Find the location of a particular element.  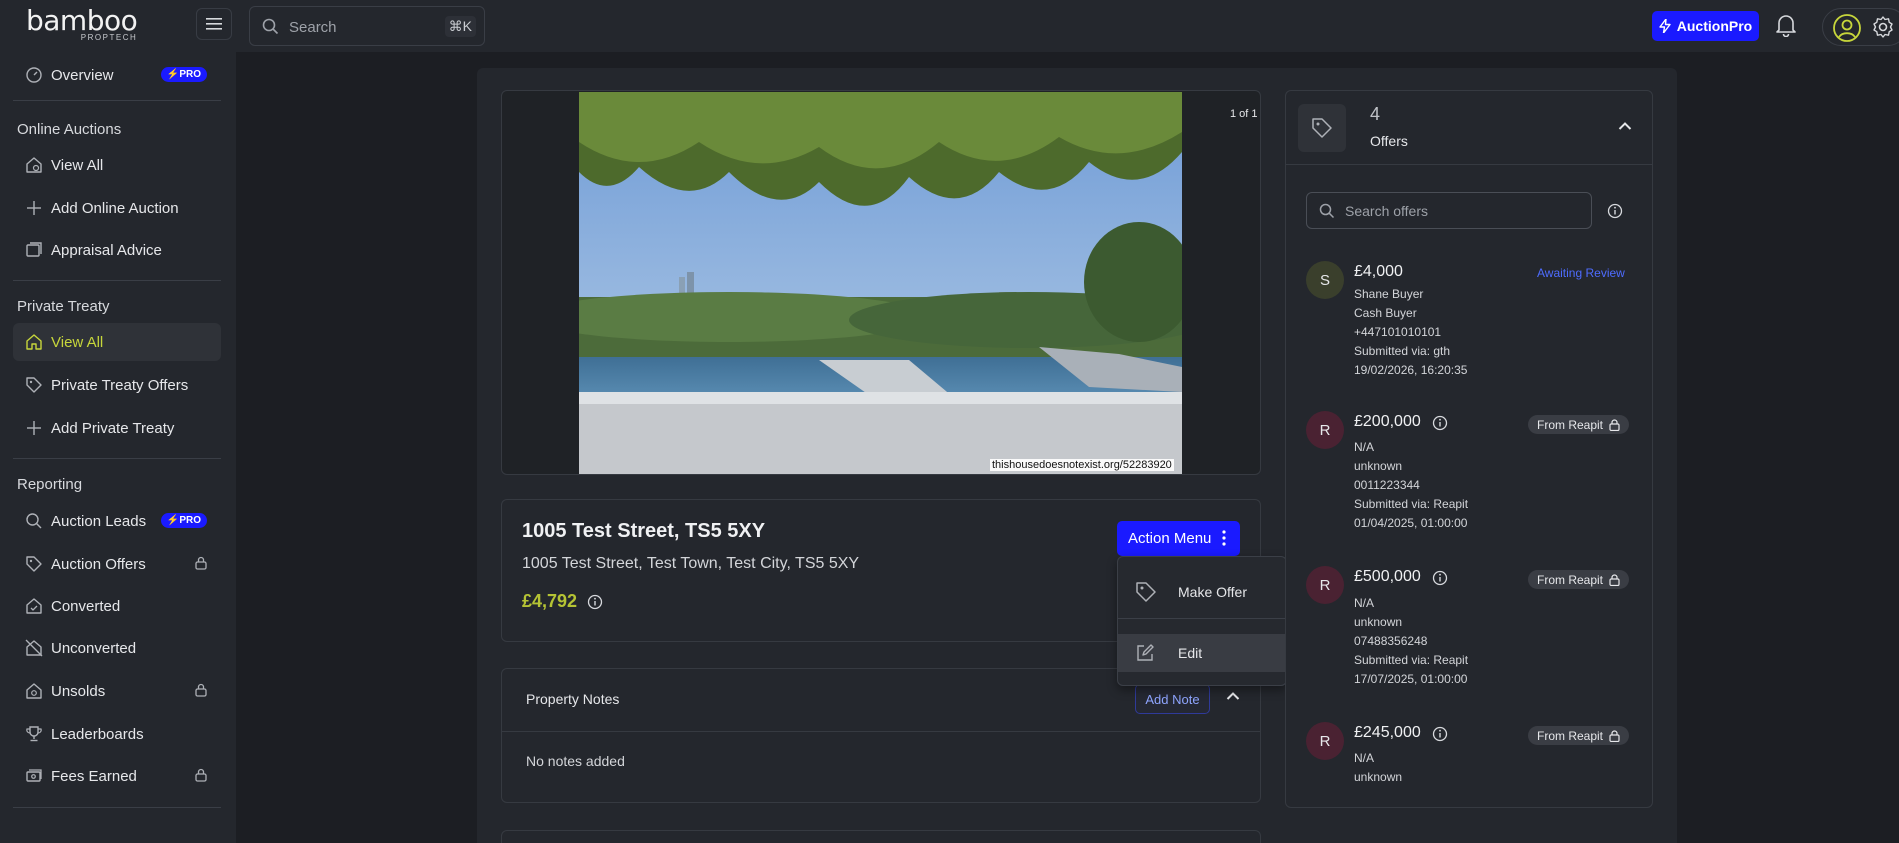

brand-logo: bamboo PROPTECH is located at coordinates (82, 23).